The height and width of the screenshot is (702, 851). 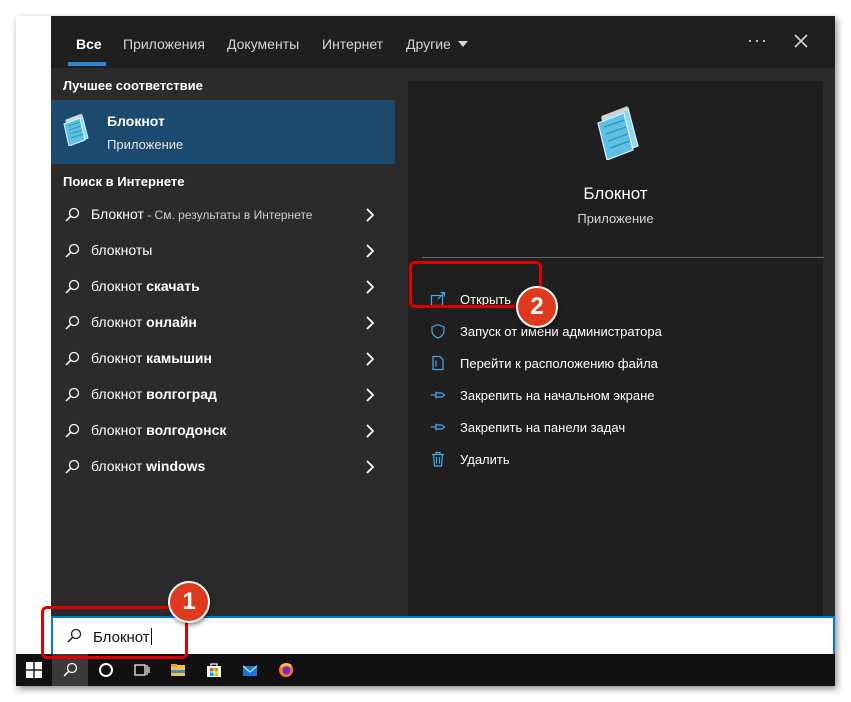 I want to click on suggestion-query: блокноты, so click(x=122, y=250).